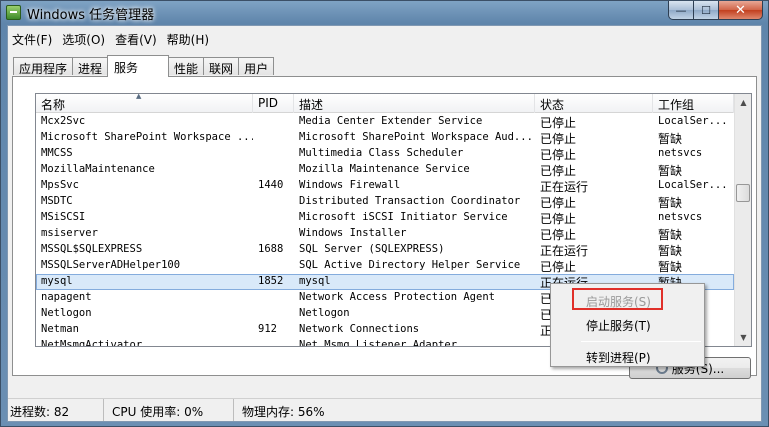  Describe the element at coordinates (32, 39) in the screenshot. I see `menu-file: 文件(F)` at that location.